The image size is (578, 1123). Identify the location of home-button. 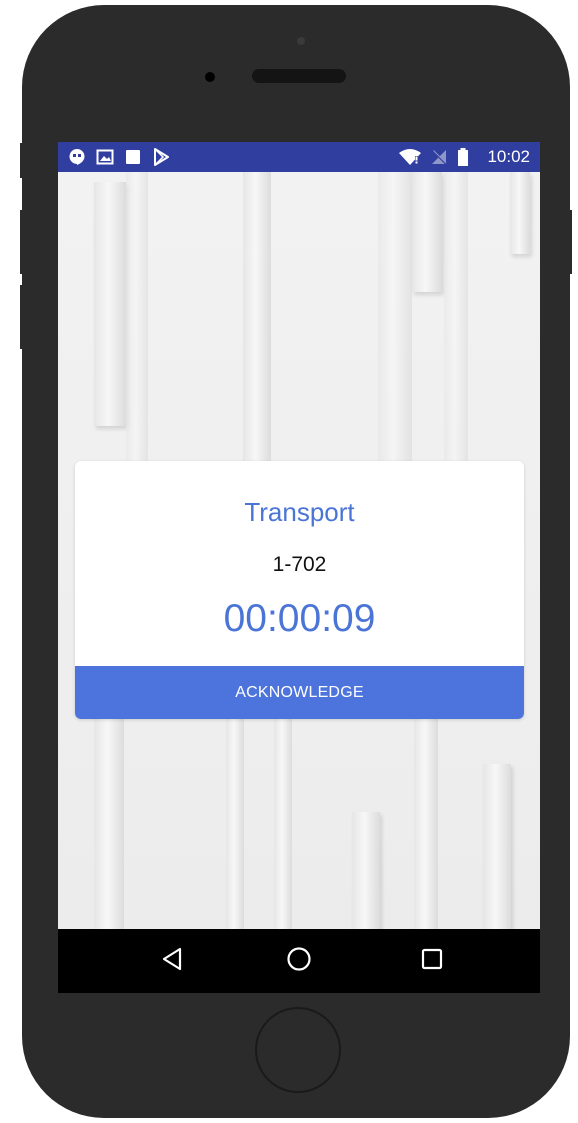
(299, 961).